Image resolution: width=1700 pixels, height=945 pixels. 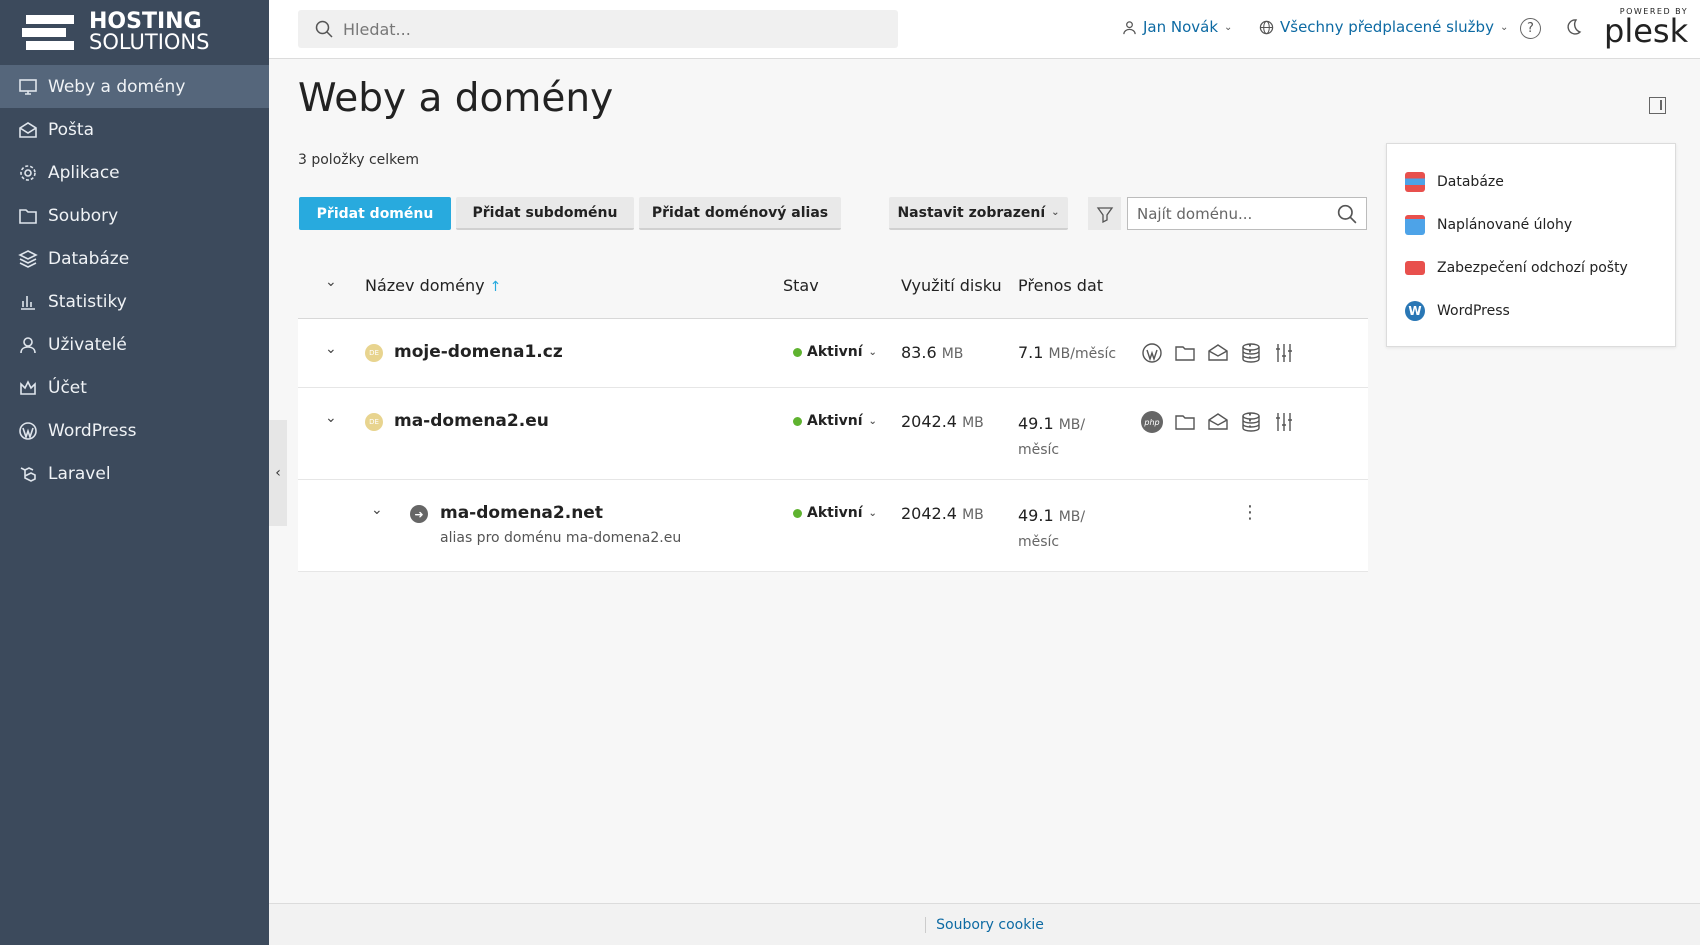 I want to click on column-traffic: Přenos dat, so click(x=1061, y=285).